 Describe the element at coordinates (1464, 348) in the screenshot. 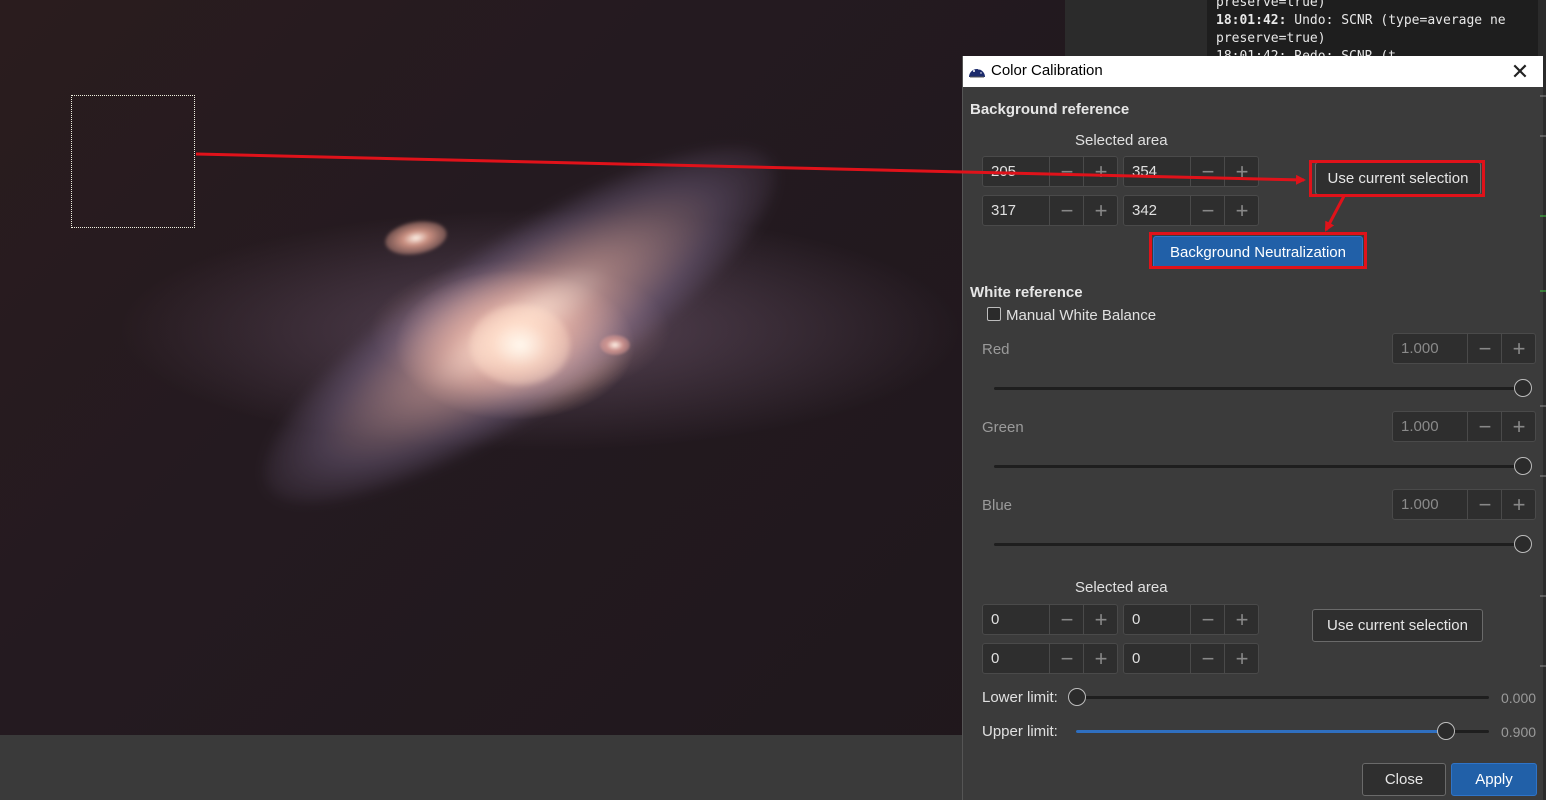

I see `red-spinbox: 1.000 − +` at that location.